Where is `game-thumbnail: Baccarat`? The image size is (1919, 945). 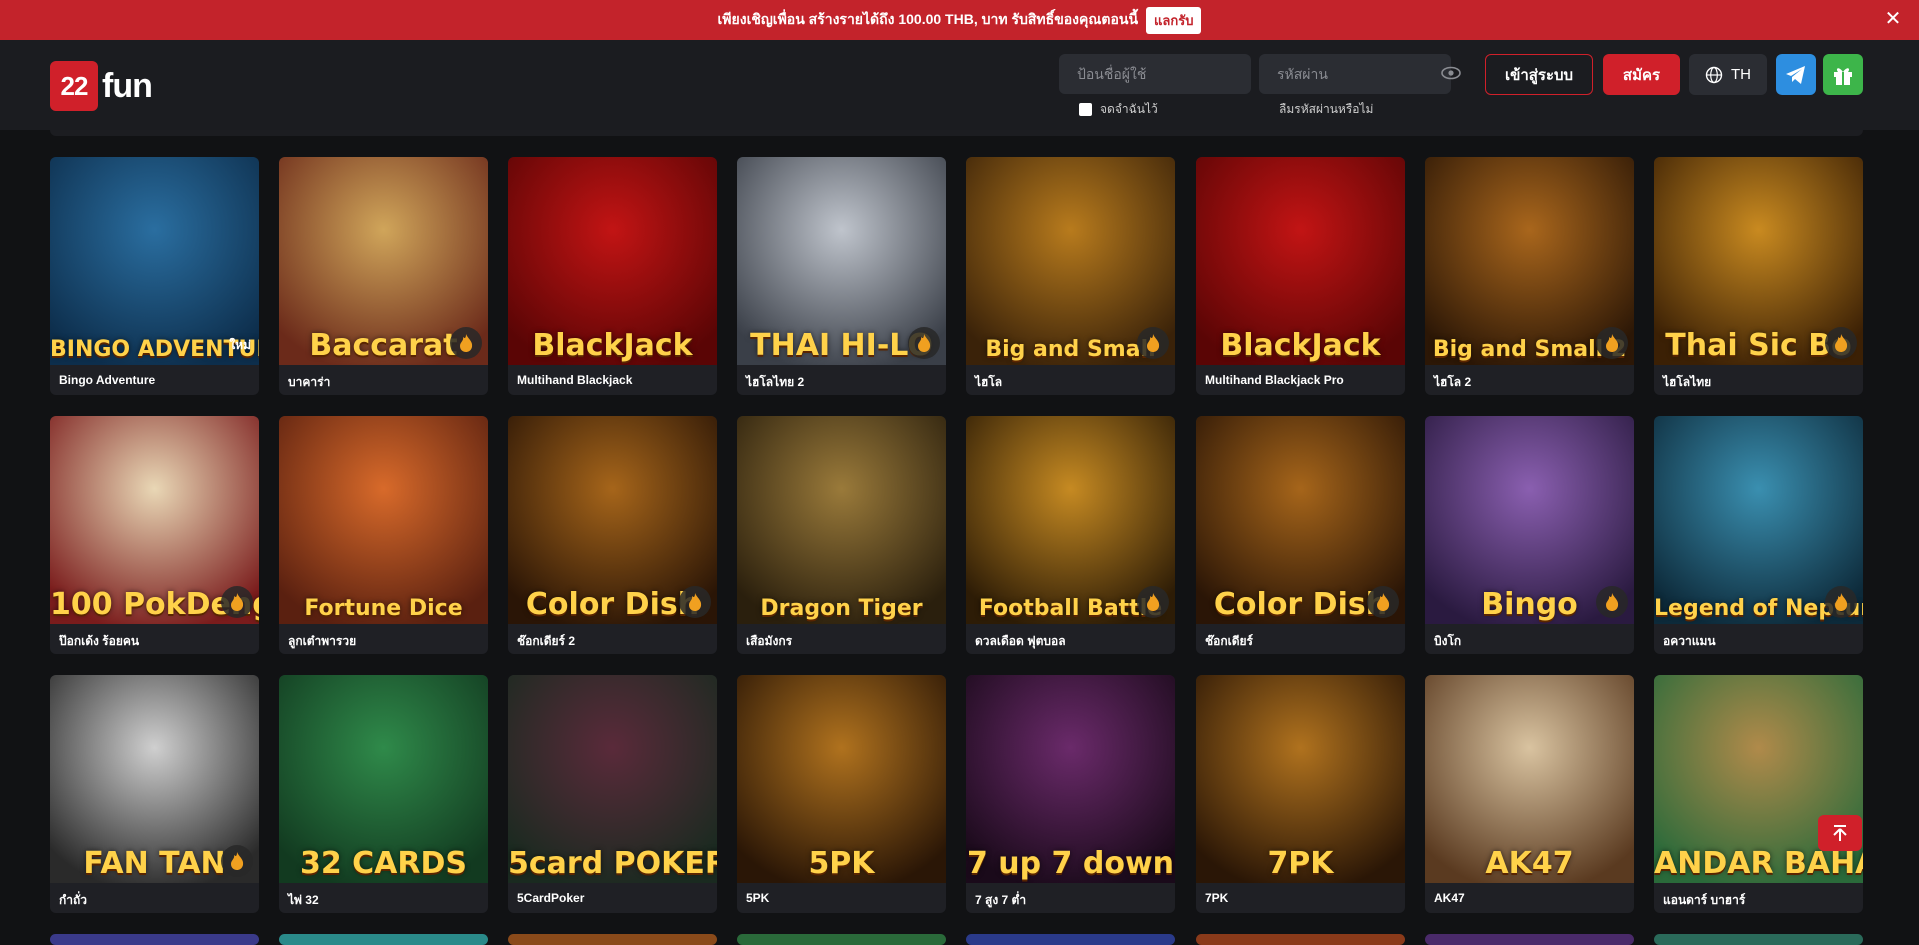 game-thumbnail: Baccarat is located at coordinates (383, 261).